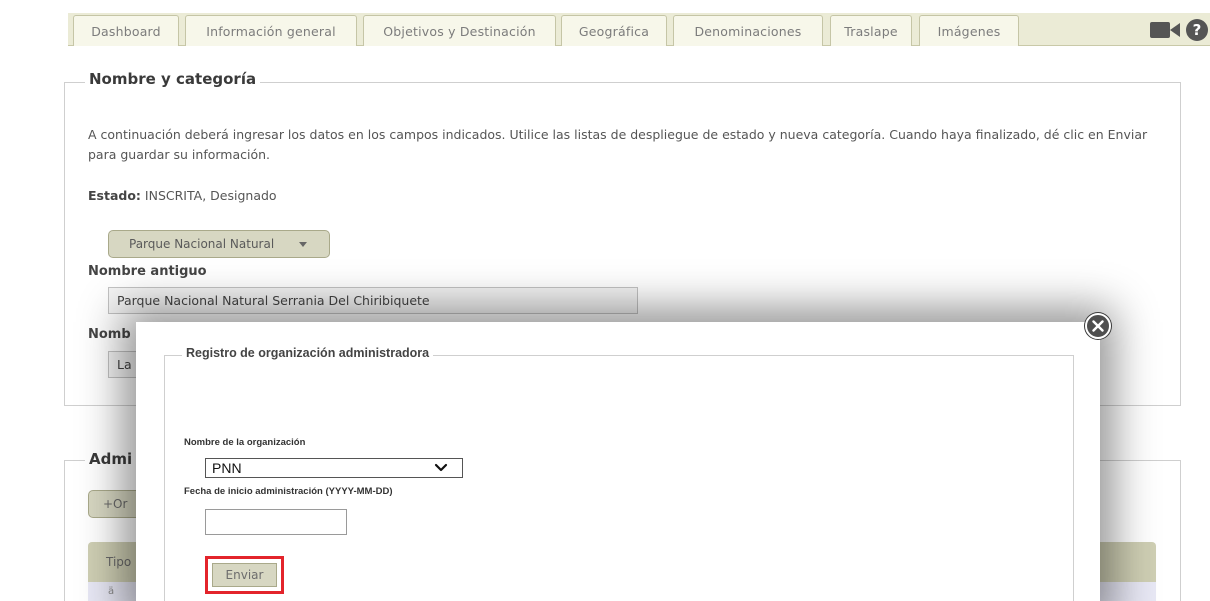  Describe the element at coordinates (245, 442) in the screenshot. I see `org-name-label: Nombre de la organización` at that location.